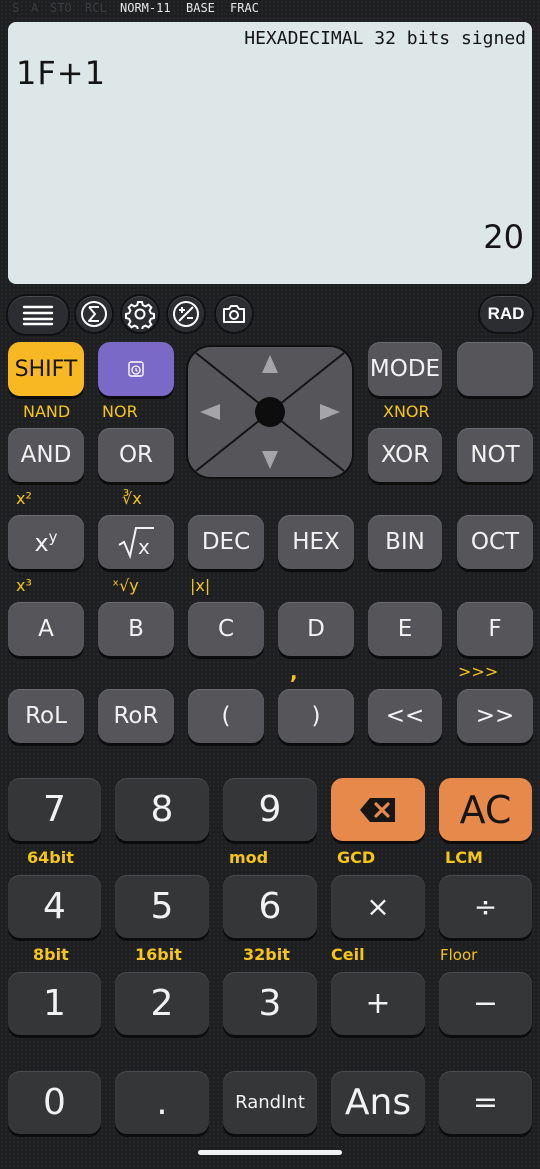 This screenshot has width=540, height=1169. Describe the element at coordinates (478, 671) in the screenshot. I see `unsigned-shift-label: >>>` at that location.